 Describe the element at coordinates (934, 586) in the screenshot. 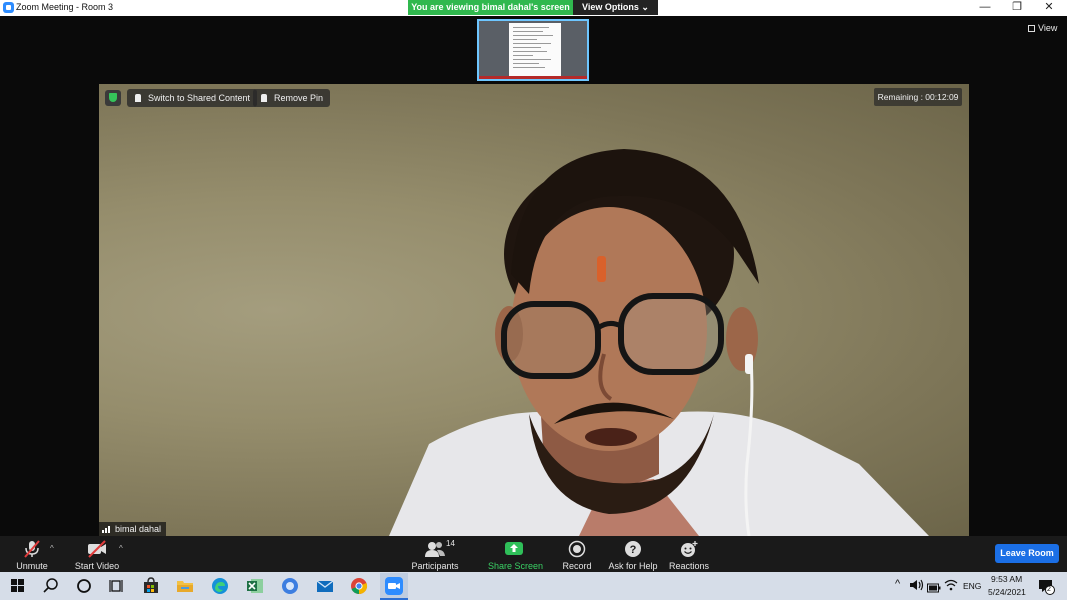

I see `battery-icon` at that location.